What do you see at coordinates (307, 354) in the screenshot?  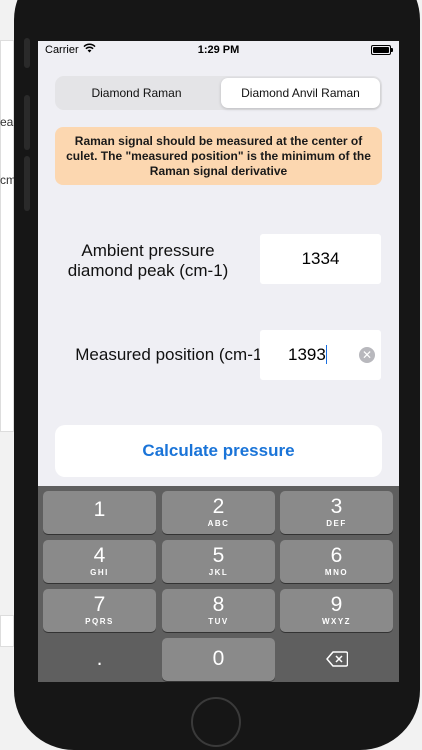 I see `measured-position-value: 1393` at bounding box center [307, 354].